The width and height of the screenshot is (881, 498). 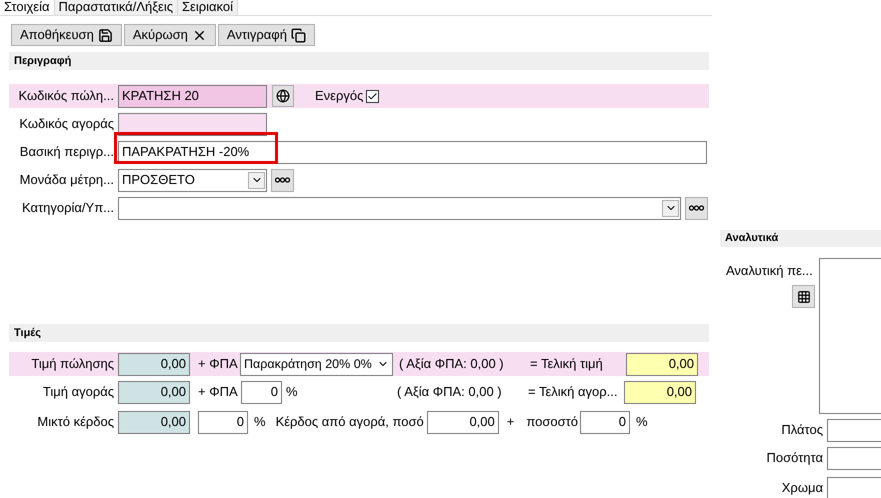 What do you see at coordinates (794, 458) in the screenshot?
I see `field-label: Ποσότητα` at bounding box center [794, 458].